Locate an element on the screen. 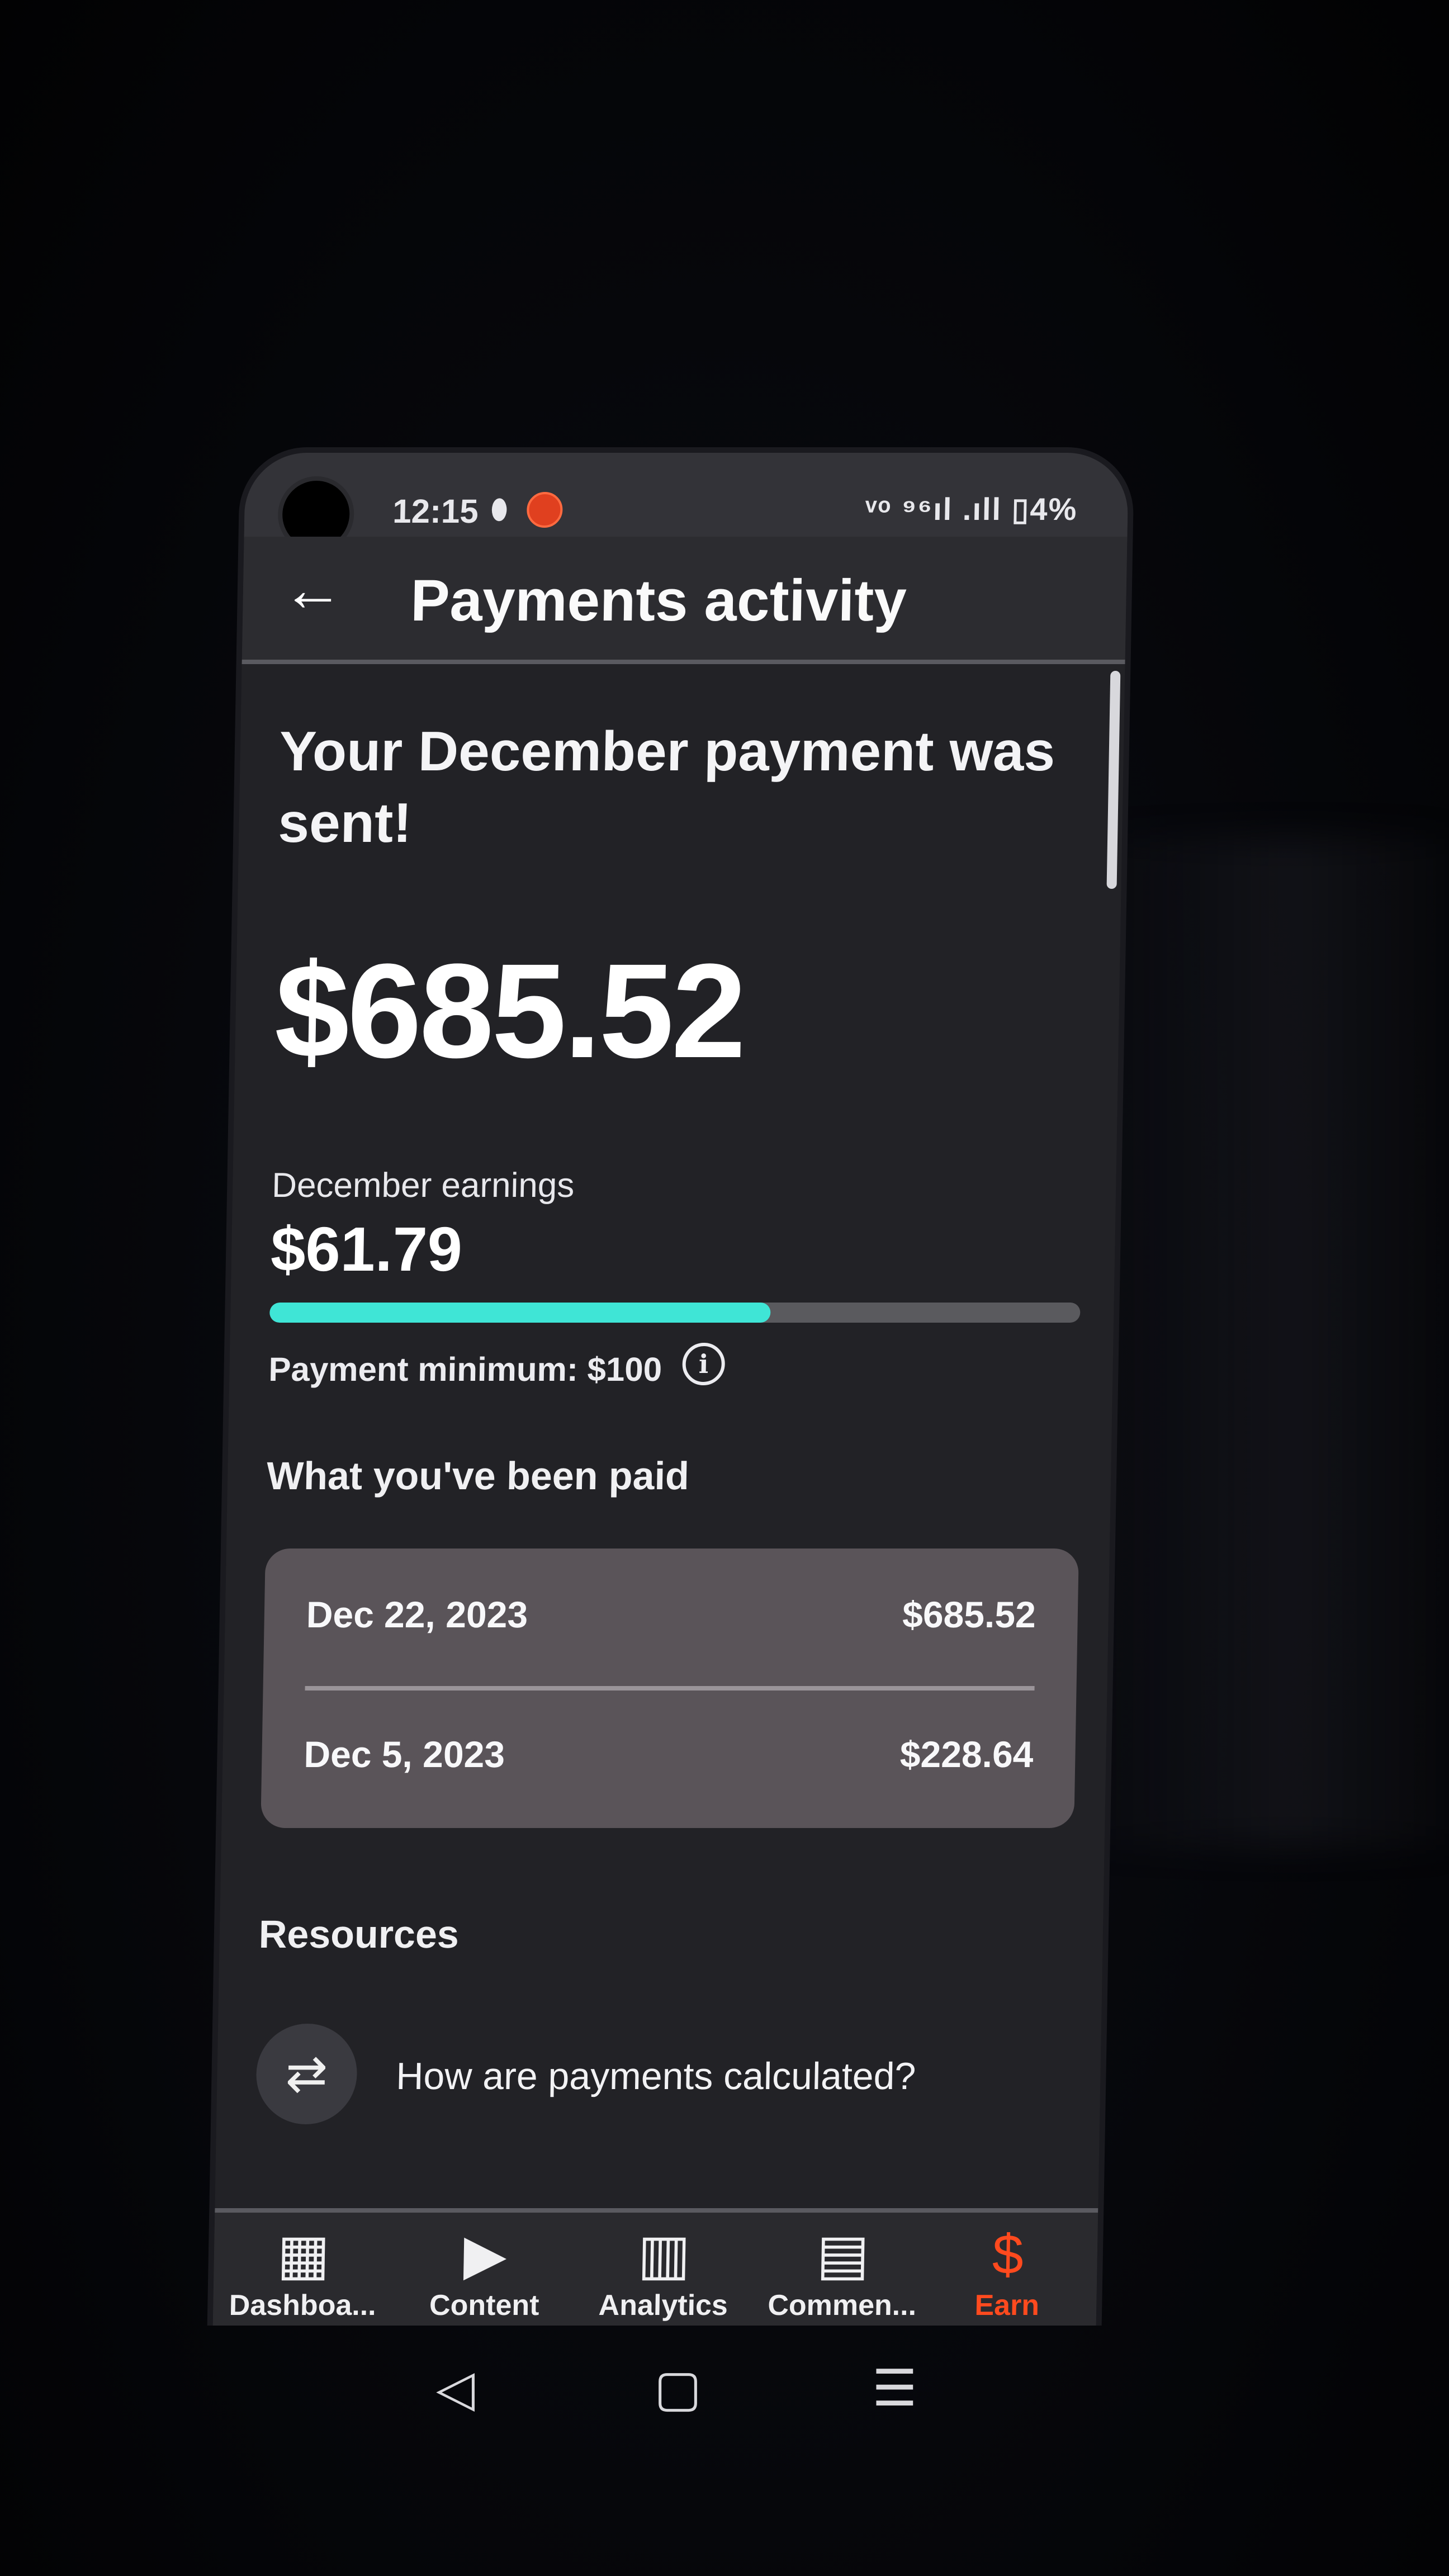 This screenshot has height=2576, width=1449. system-navigation-bar: ◁ ▢ ☰ is located at coordinates (671, 2382).